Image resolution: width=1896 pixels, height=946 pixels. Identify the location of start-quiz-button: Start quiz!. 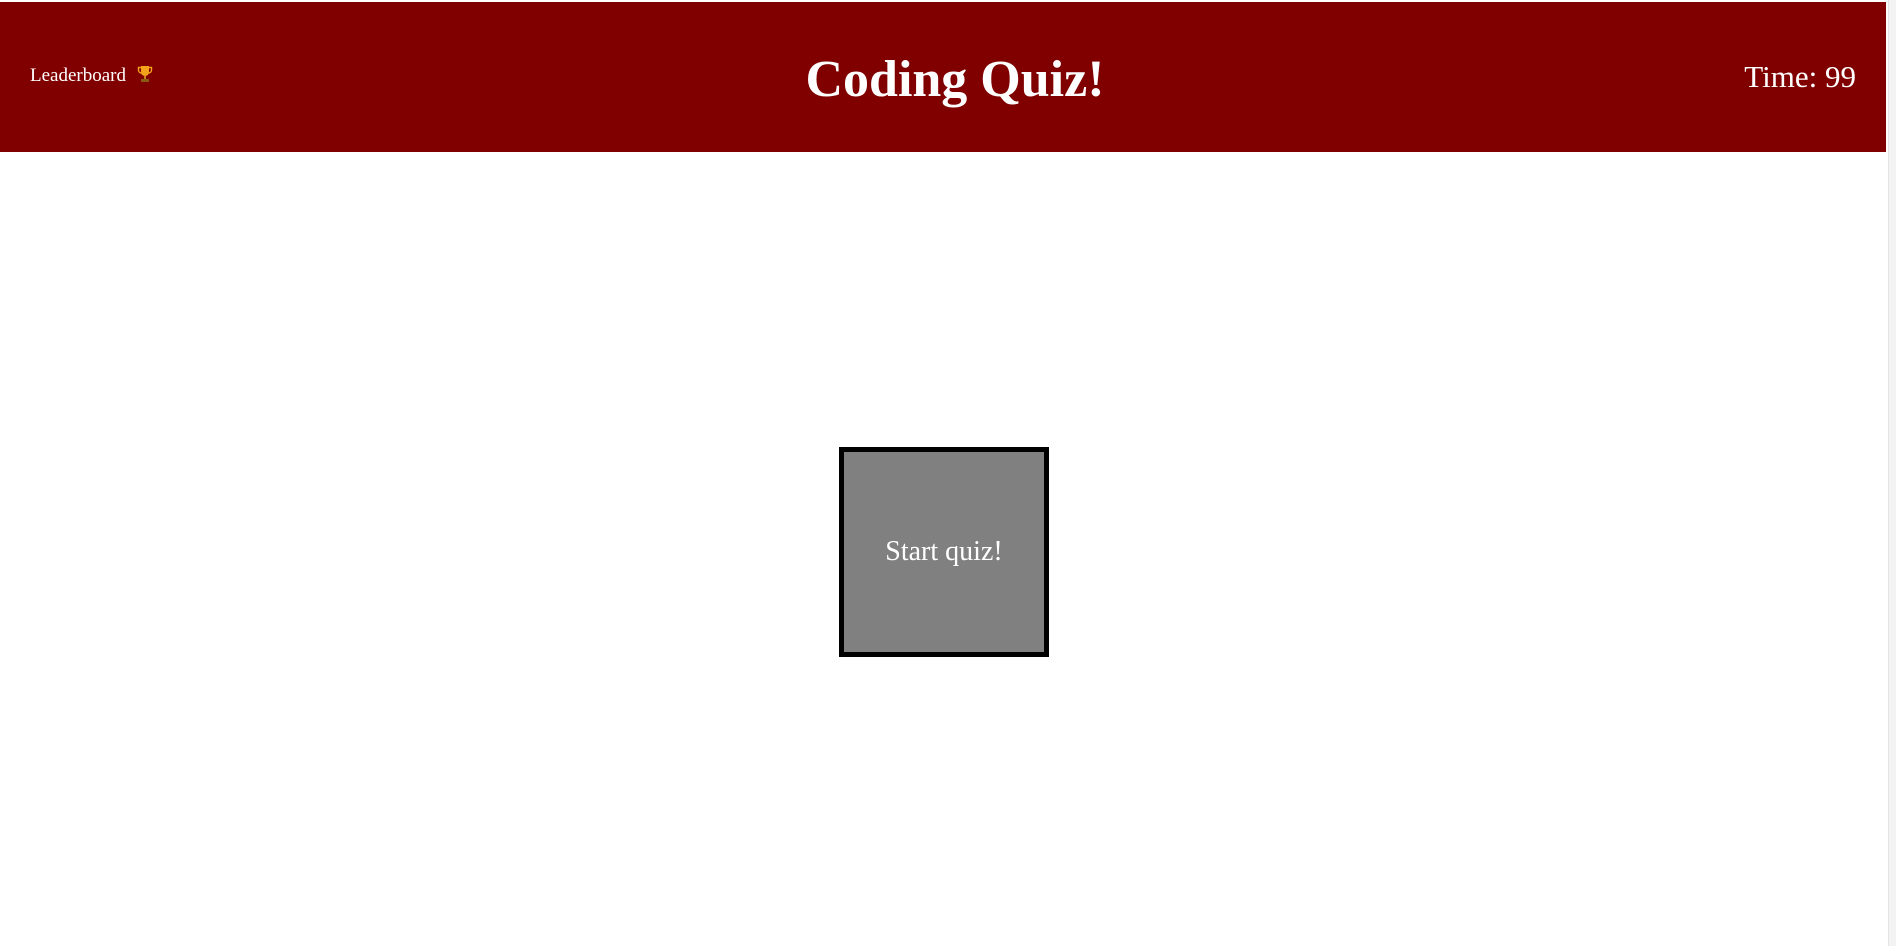
(944, 552).